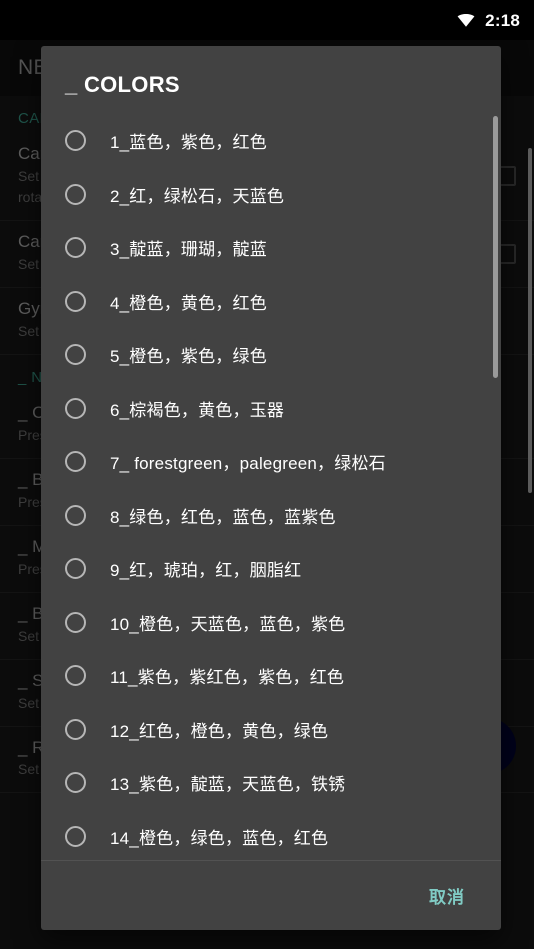 Image resolution: width=534 pixels, height=949 pixels. What do you see at coordinates (248, 464) in the screenshot?
I see `dialog-option-label: 7_ forestgreen，palegreen，绿松石` at bounding box center [248, 464].